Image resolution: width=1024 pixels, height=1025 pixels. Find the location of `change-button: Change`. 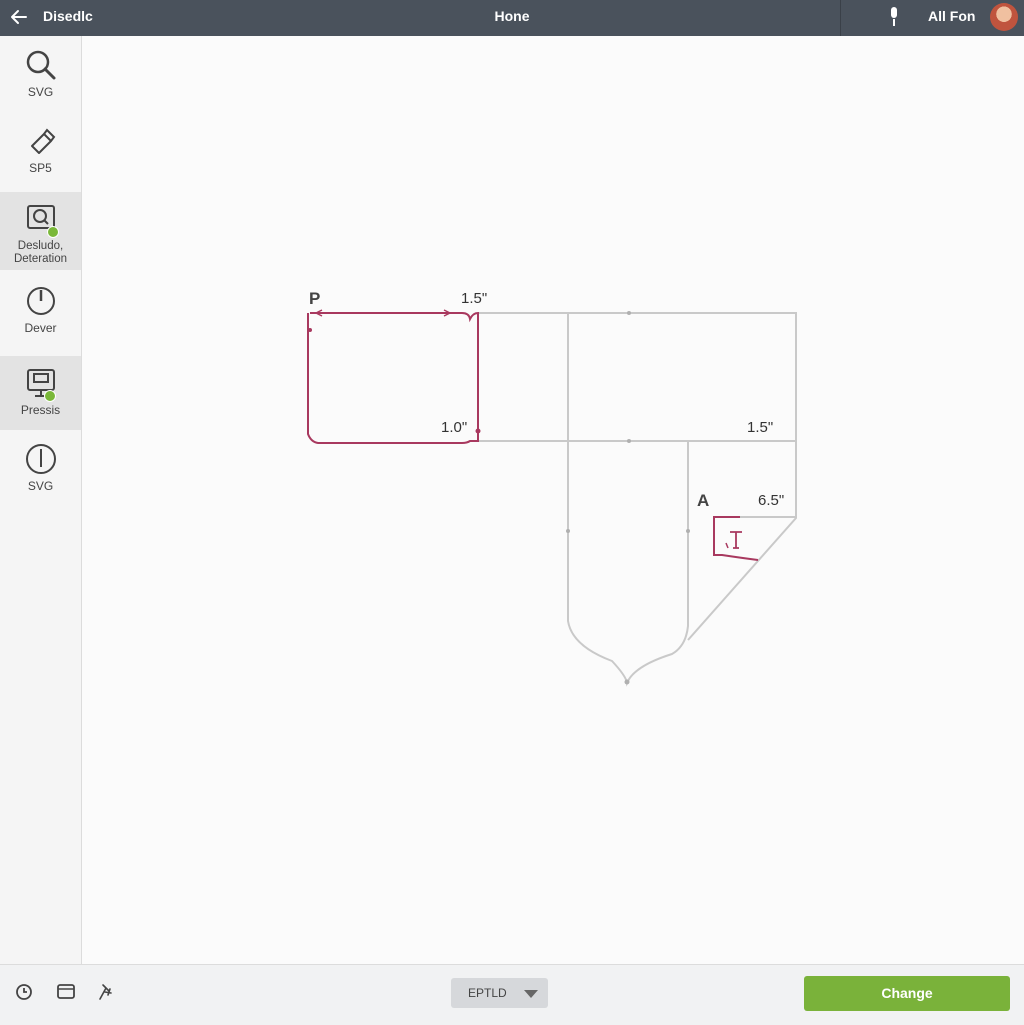

change-button: Change is located at coordinates (907, 993).